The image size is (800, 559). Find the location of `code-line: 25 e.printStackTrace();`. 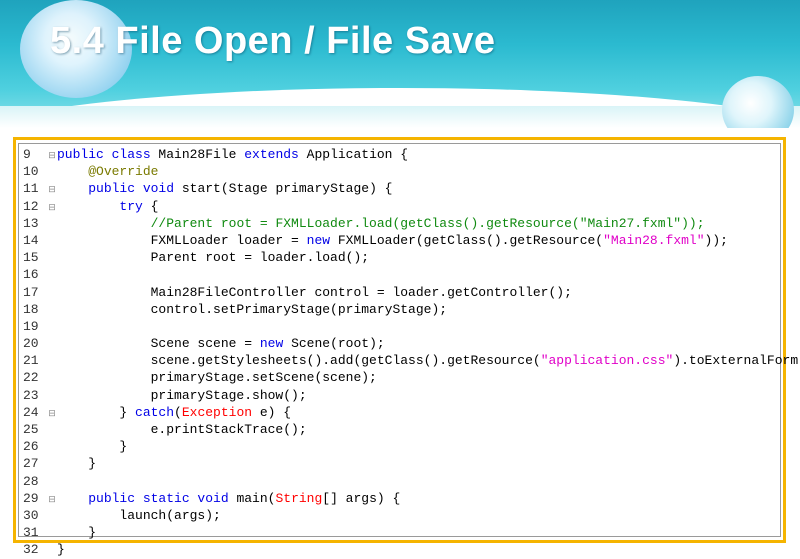

code-line: 25 e.printStackTrace(); is located at coordinates (411, 429).